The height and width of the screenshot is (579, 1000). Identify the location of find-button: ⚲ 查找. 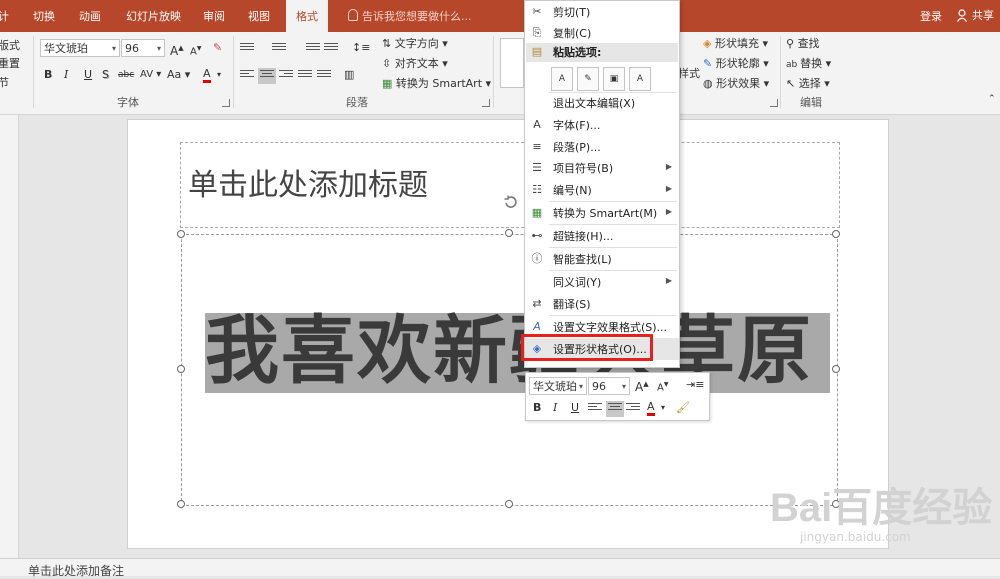
(803, 43).